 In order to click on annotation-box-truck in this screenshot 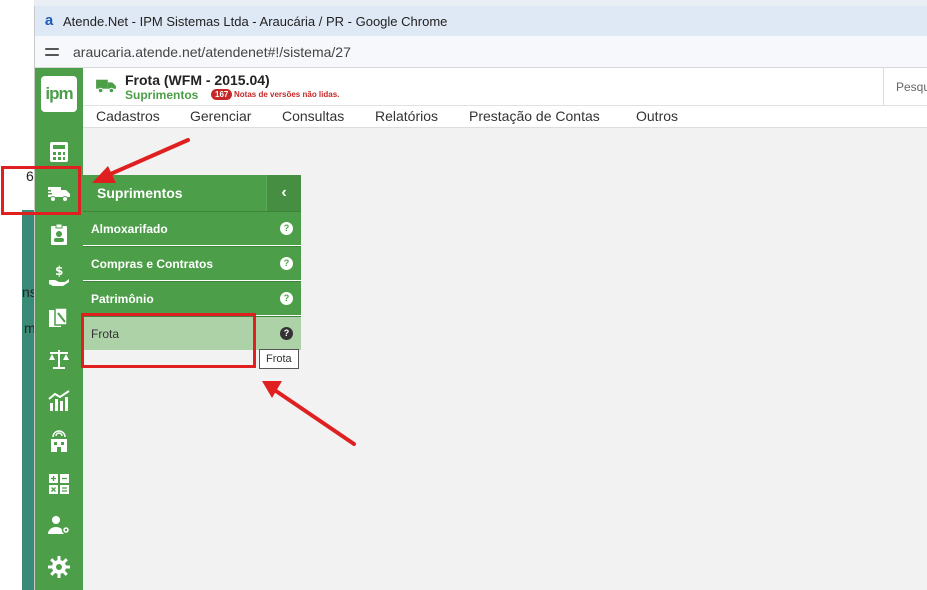, I will do `click(41, 190)`.